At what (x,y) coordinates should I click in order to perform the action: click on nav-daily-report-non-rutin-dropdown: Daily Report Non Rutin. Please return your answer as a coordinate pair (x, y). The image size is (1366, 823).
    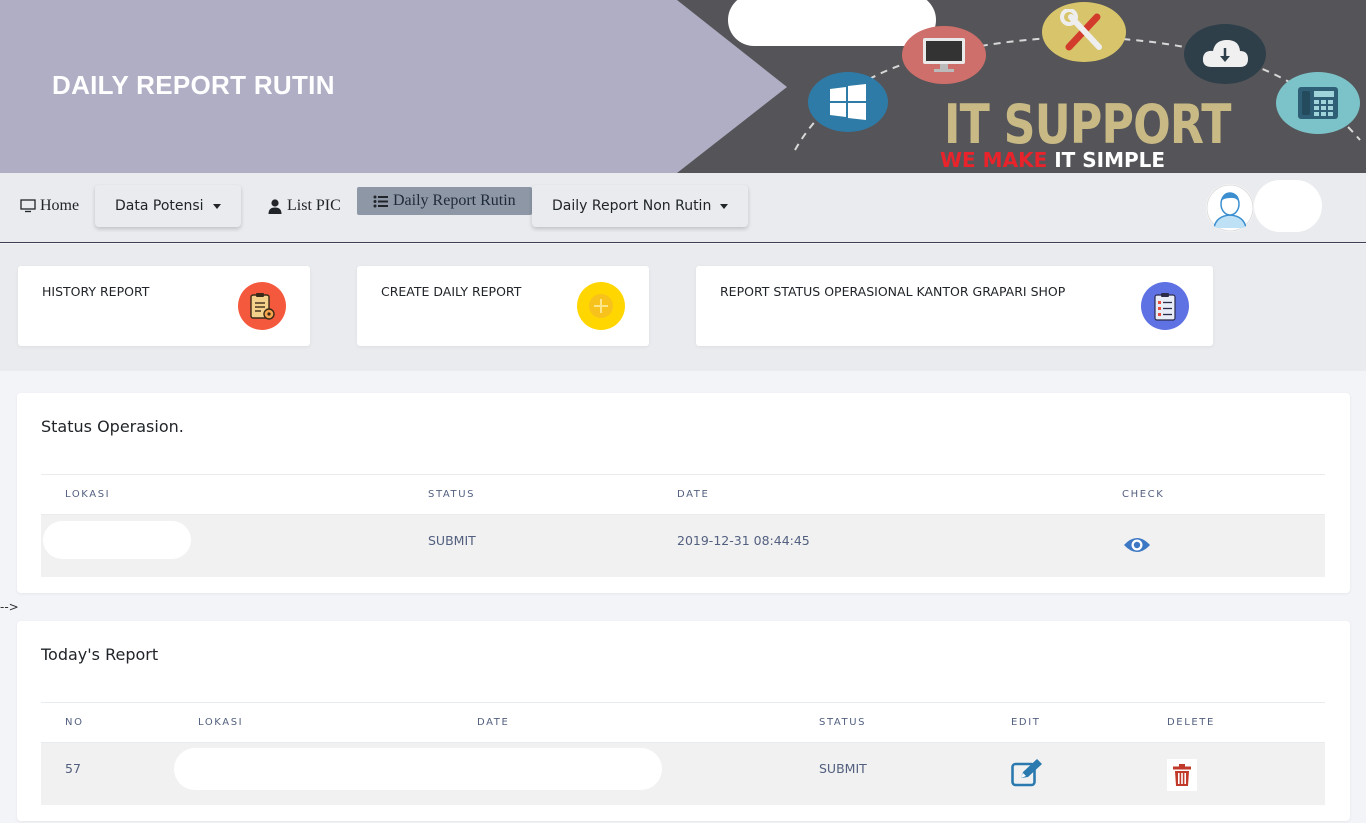
    Looking at the image, I should click on (640, 206).